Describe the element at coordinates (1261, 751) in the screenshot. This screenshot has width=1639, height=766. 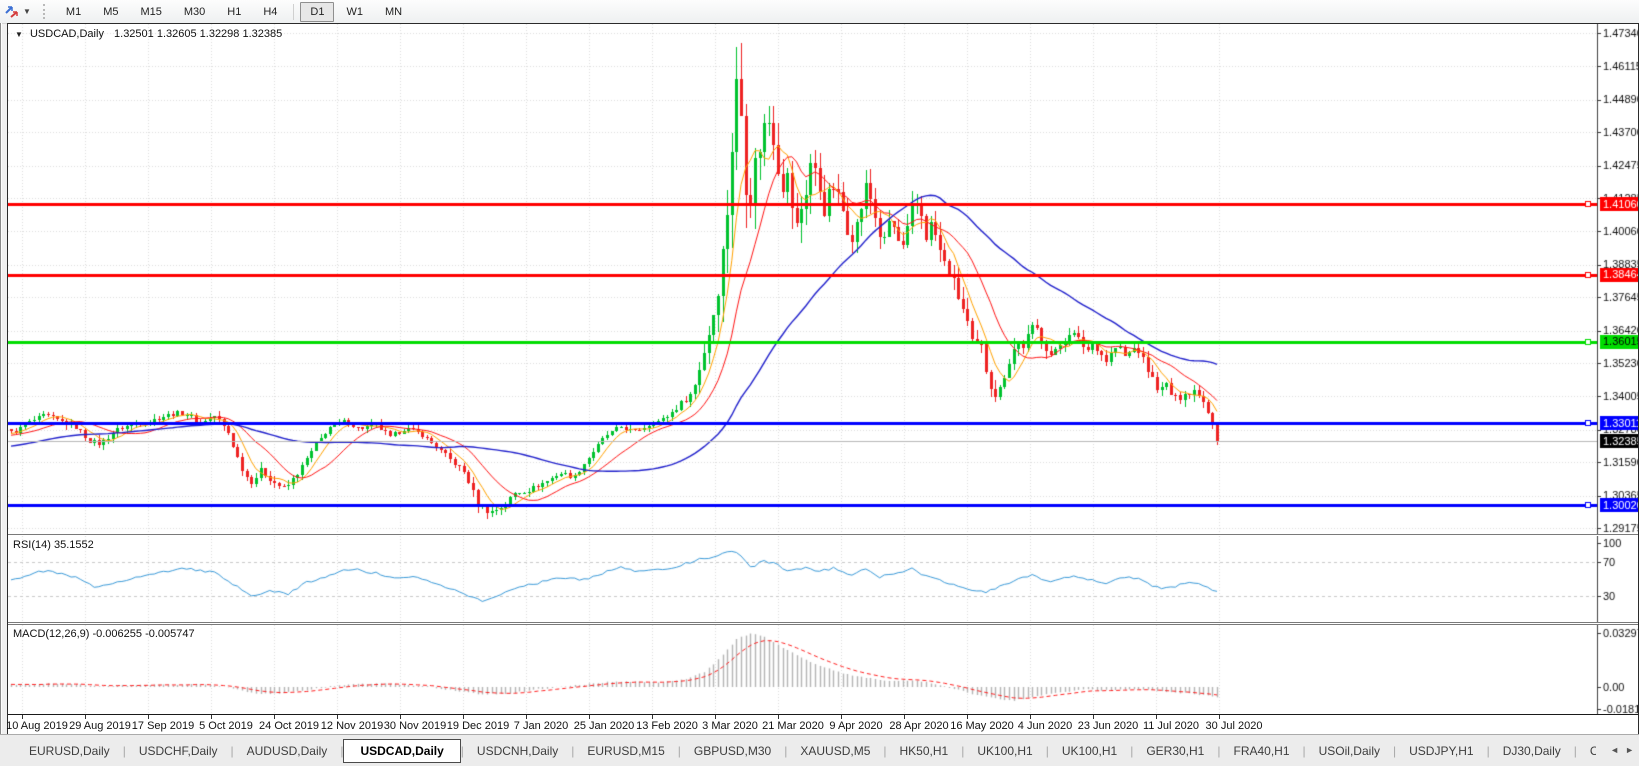
I see `chart-tab-fra40-h1: FRA40,H1` at that location.